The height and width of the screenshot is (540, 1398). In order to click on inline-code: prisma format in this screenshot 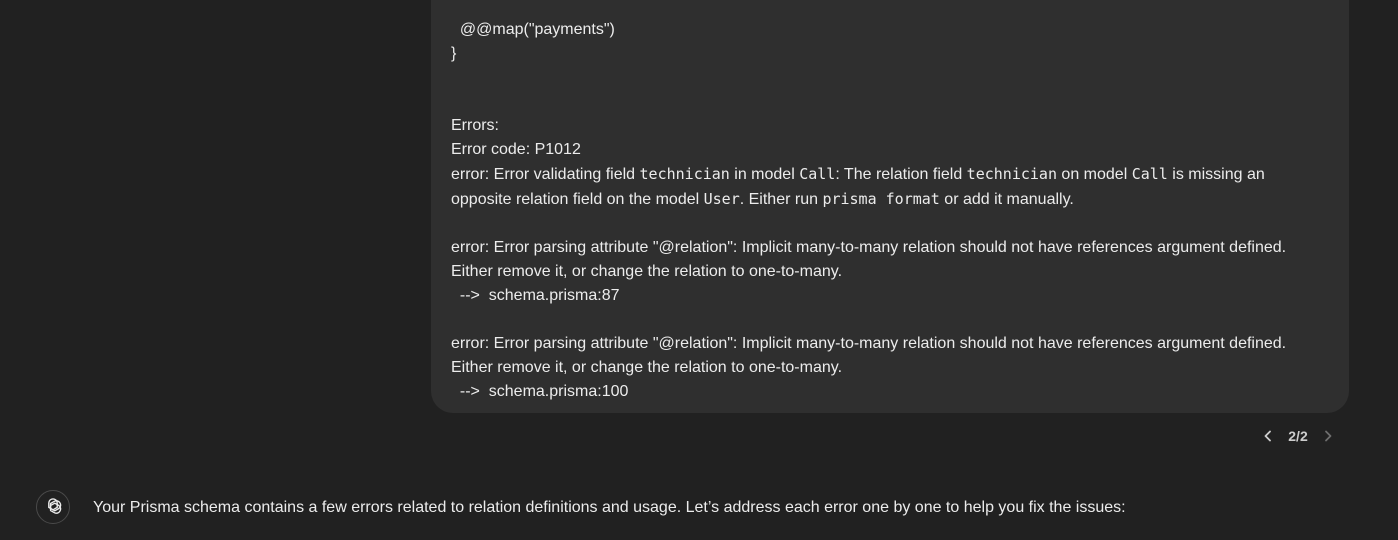, I will do `click(881, 199)`.